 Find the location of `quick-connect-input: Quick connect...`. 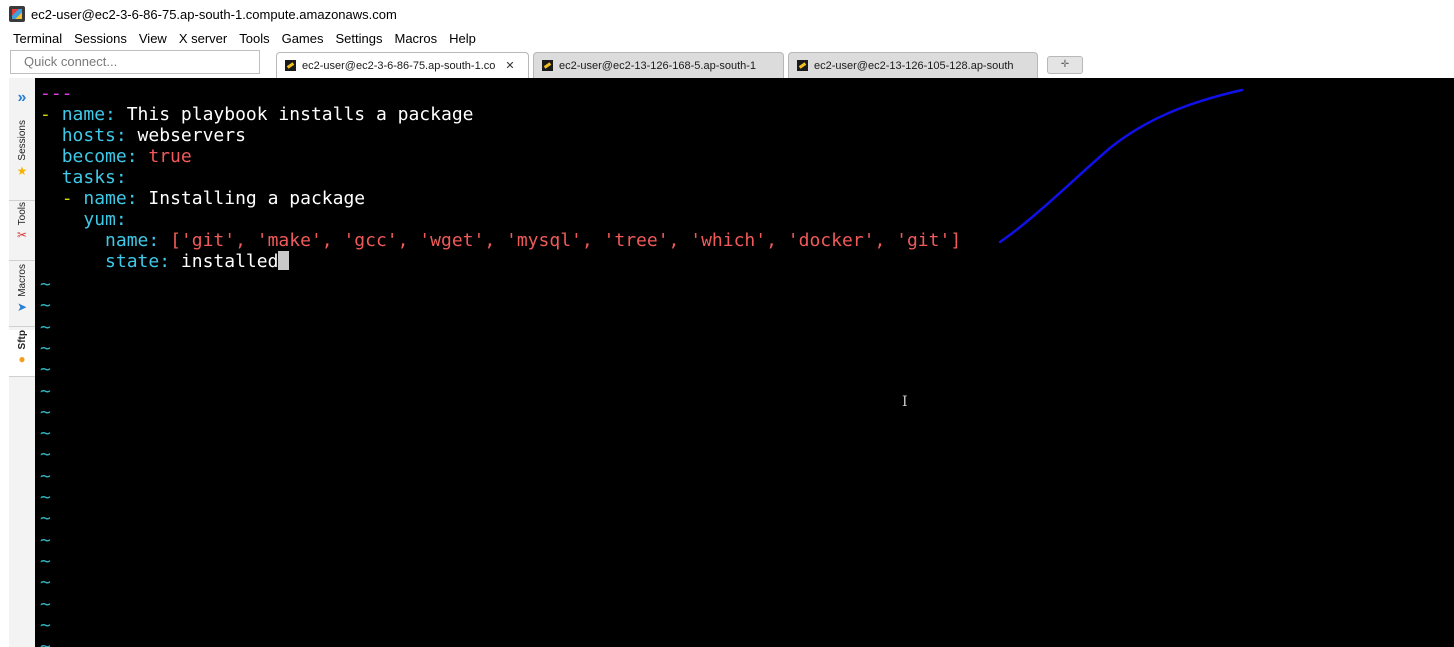

quick-connect-input: Quick connect... is located at coordinates (135, 62).